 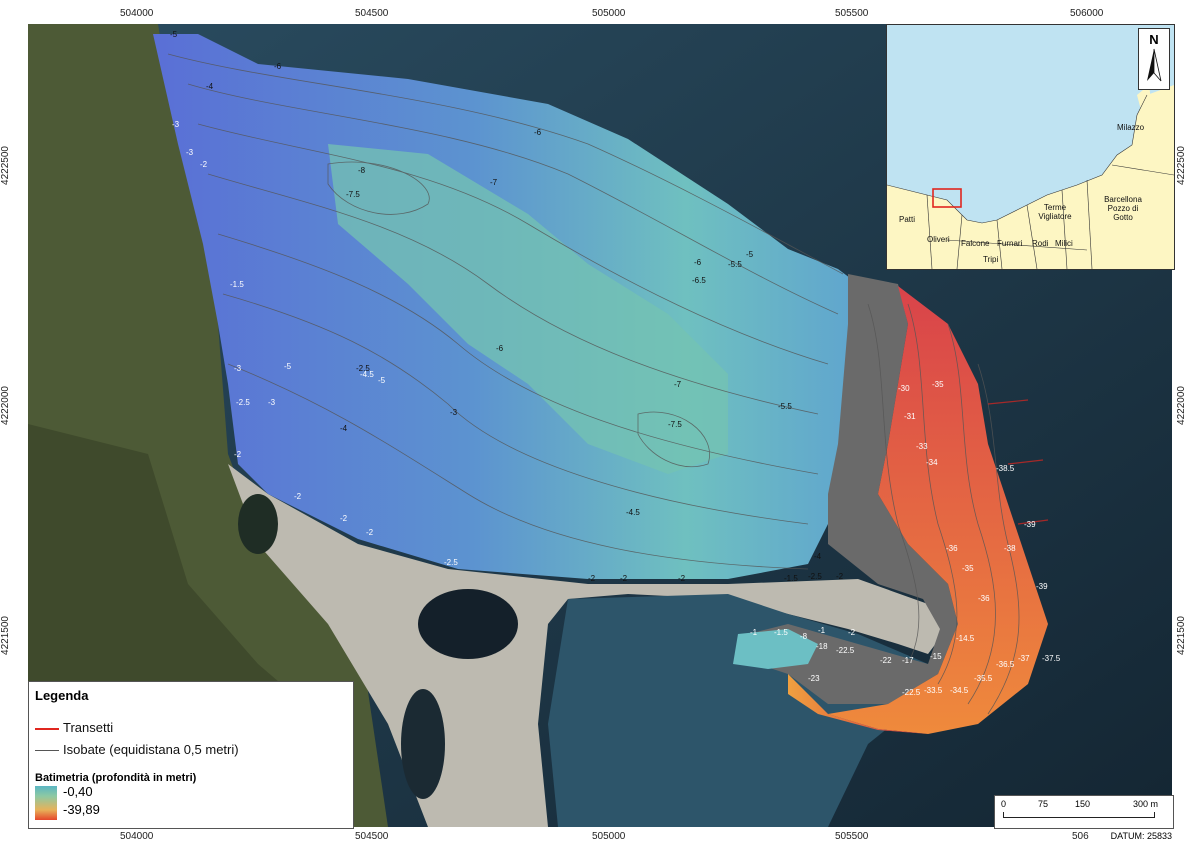 I want to click on depth-label: -33.5, so click(x=933, y=690).